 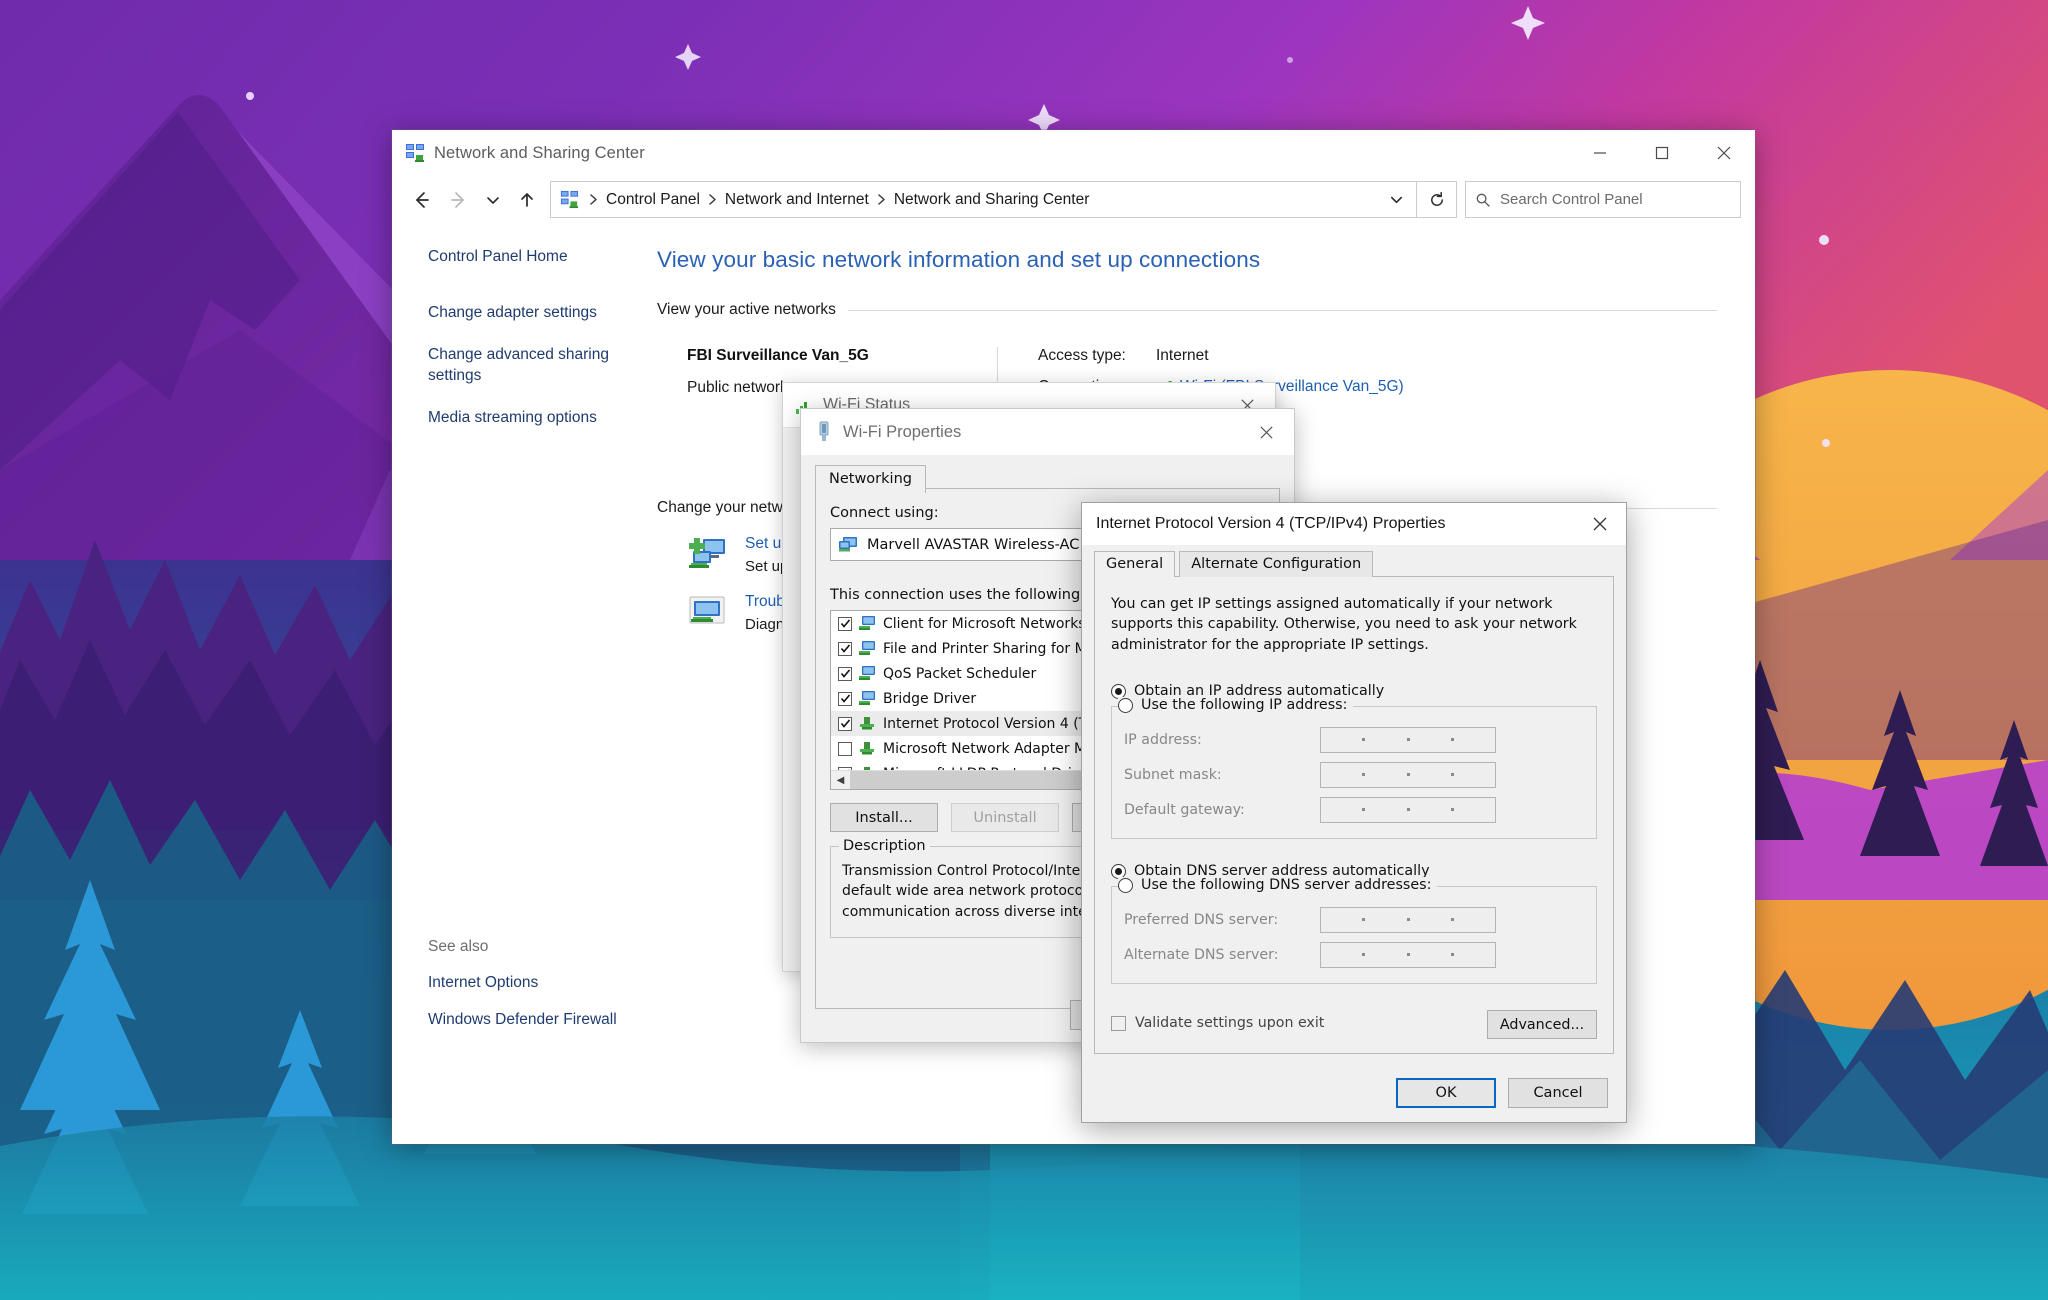 I want to click on minimize-button, so click(x=1600, y=153).